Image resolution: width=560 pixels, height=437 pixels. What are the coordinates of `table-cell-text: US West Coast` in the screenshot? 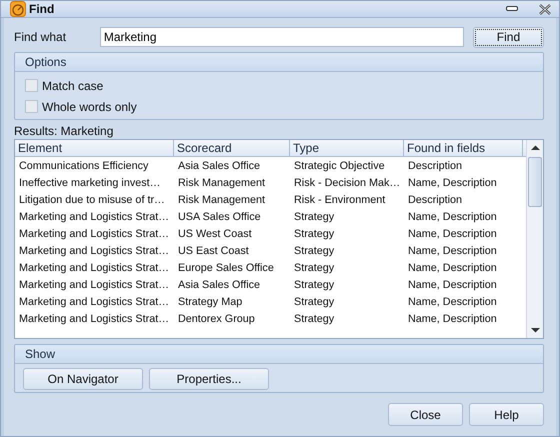 It's located at (215, 234).